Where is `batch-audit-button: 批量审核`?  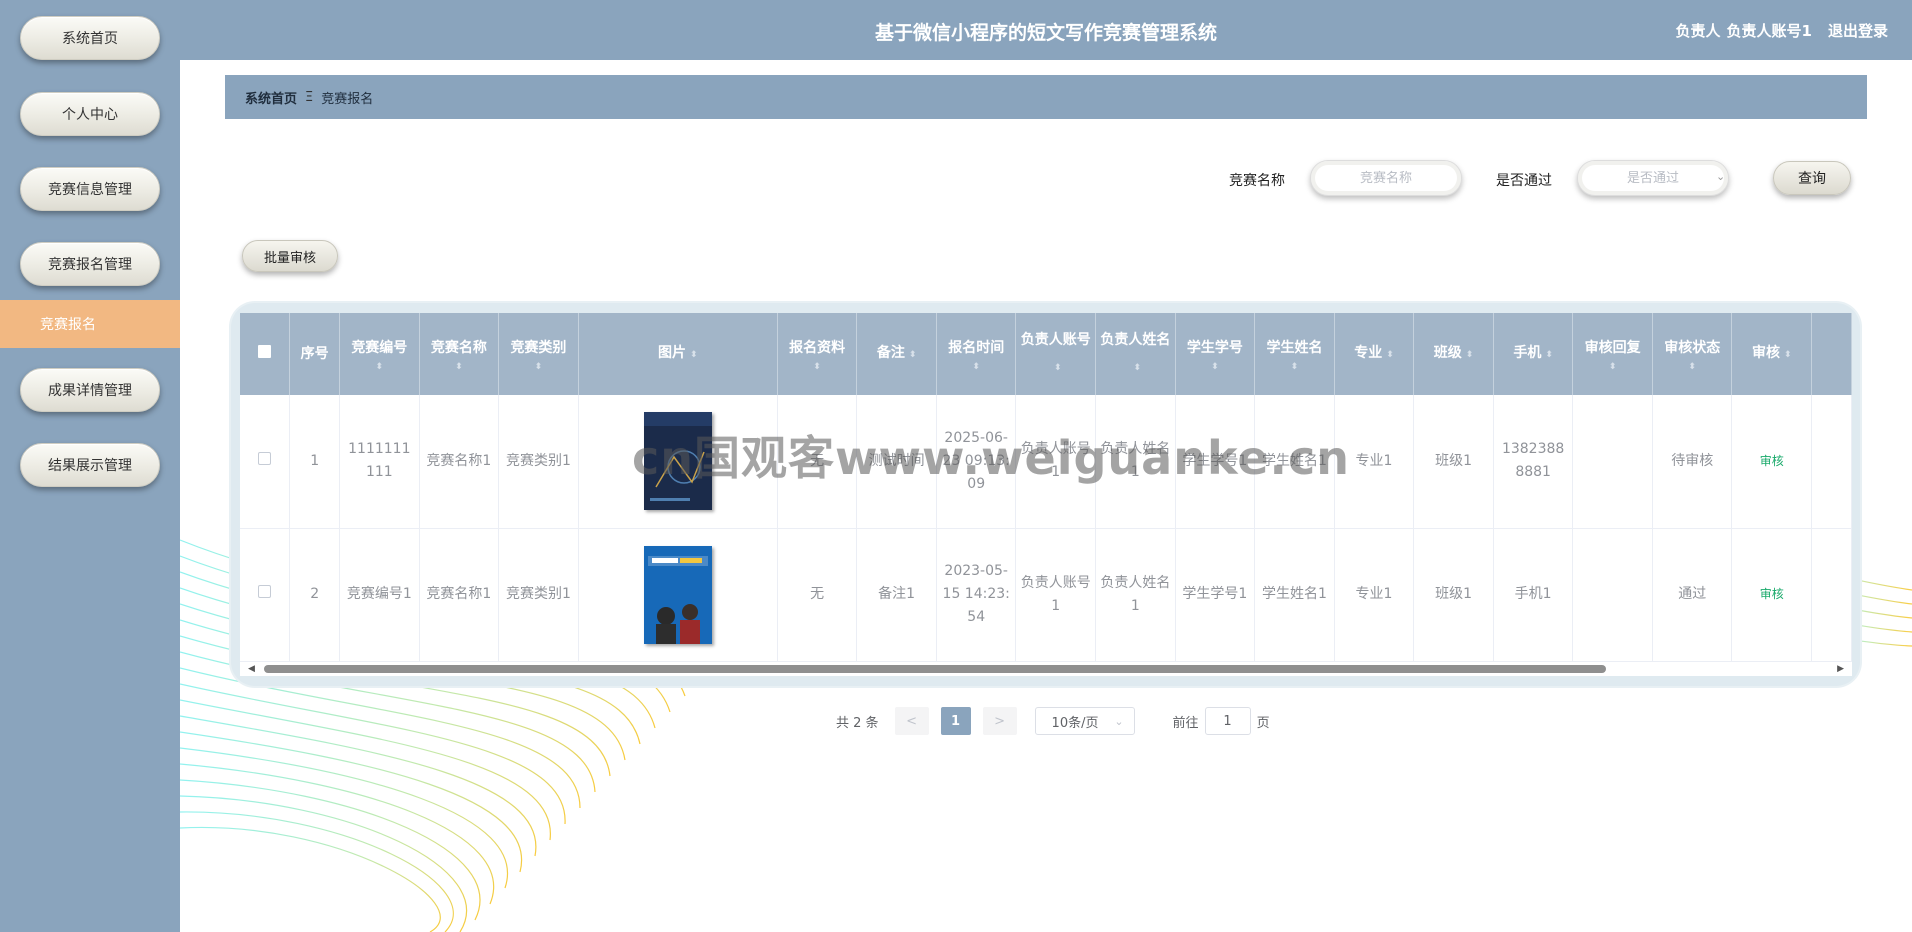
batch-audit-button: 批量审核 is located at coordinates (290, 256).